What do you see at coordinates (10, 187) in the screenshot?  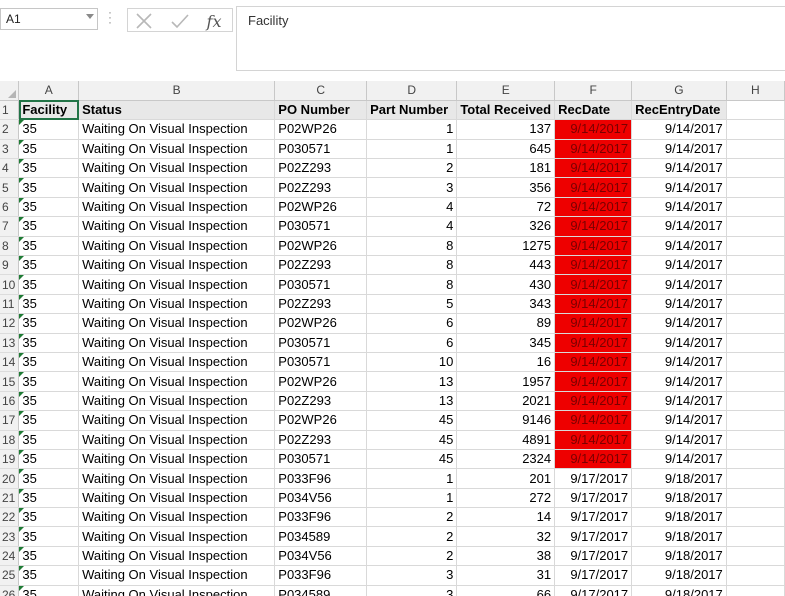 I see `row-header: 5` at bounding box center [10, 187].